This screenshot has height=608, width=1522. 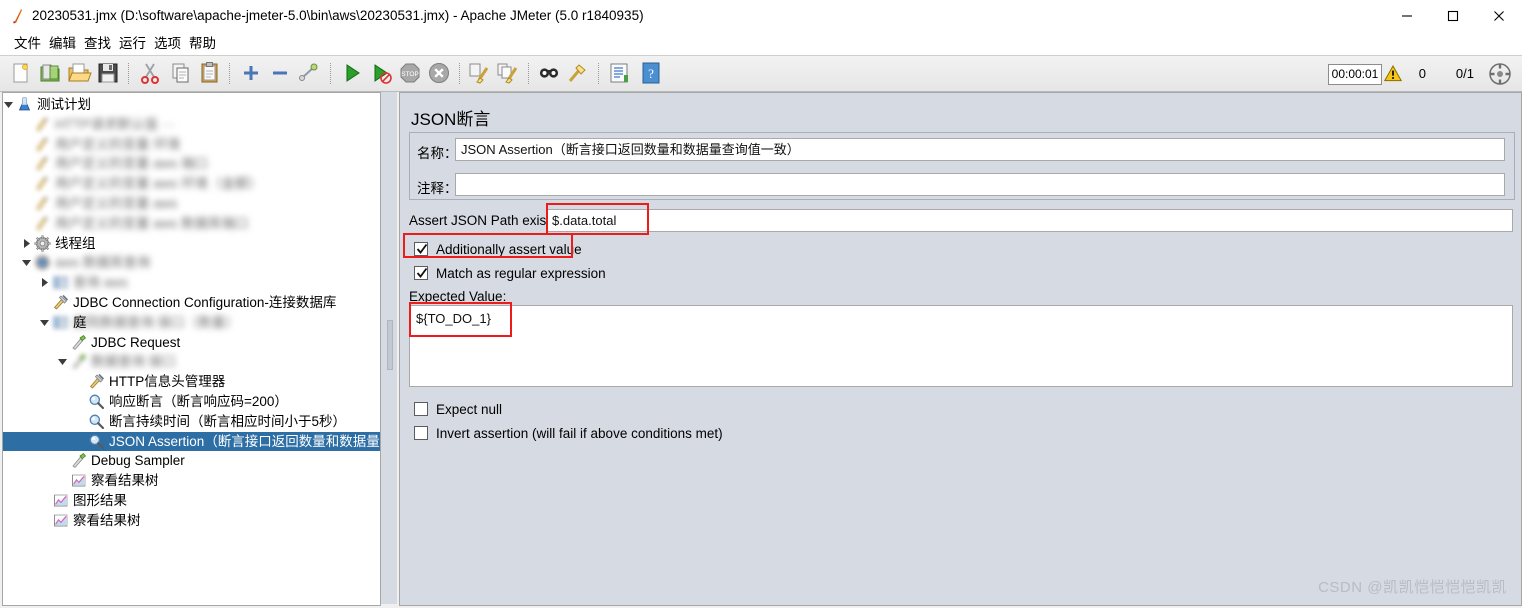 I want to click on help-icon: ?, so click(x=651, y=73).